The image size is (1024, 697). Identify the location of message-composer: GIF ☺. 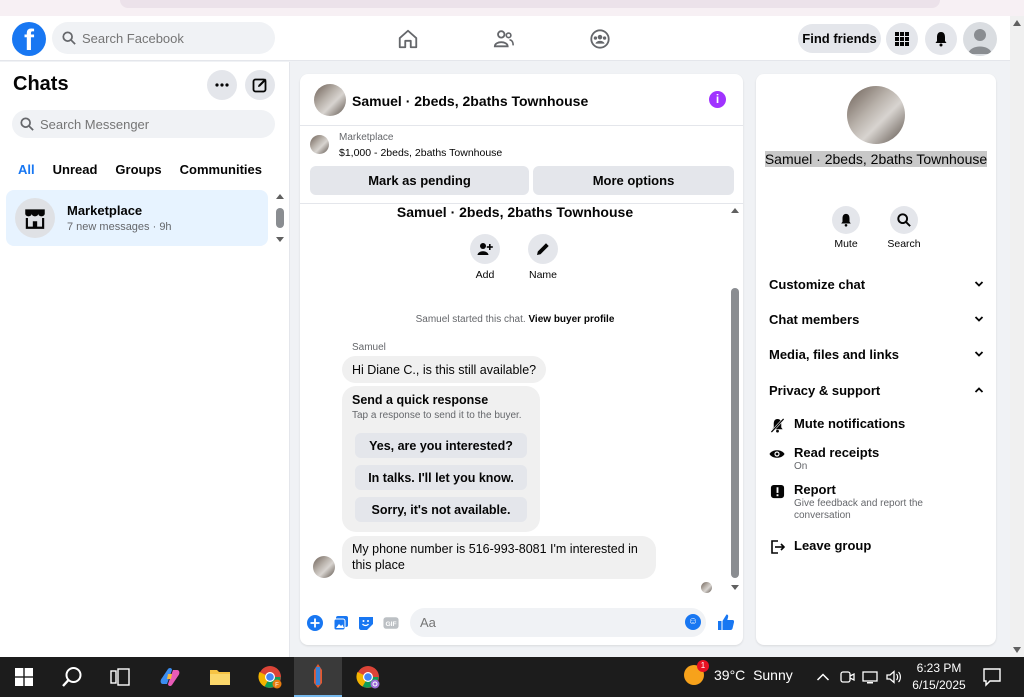
(521, 625).